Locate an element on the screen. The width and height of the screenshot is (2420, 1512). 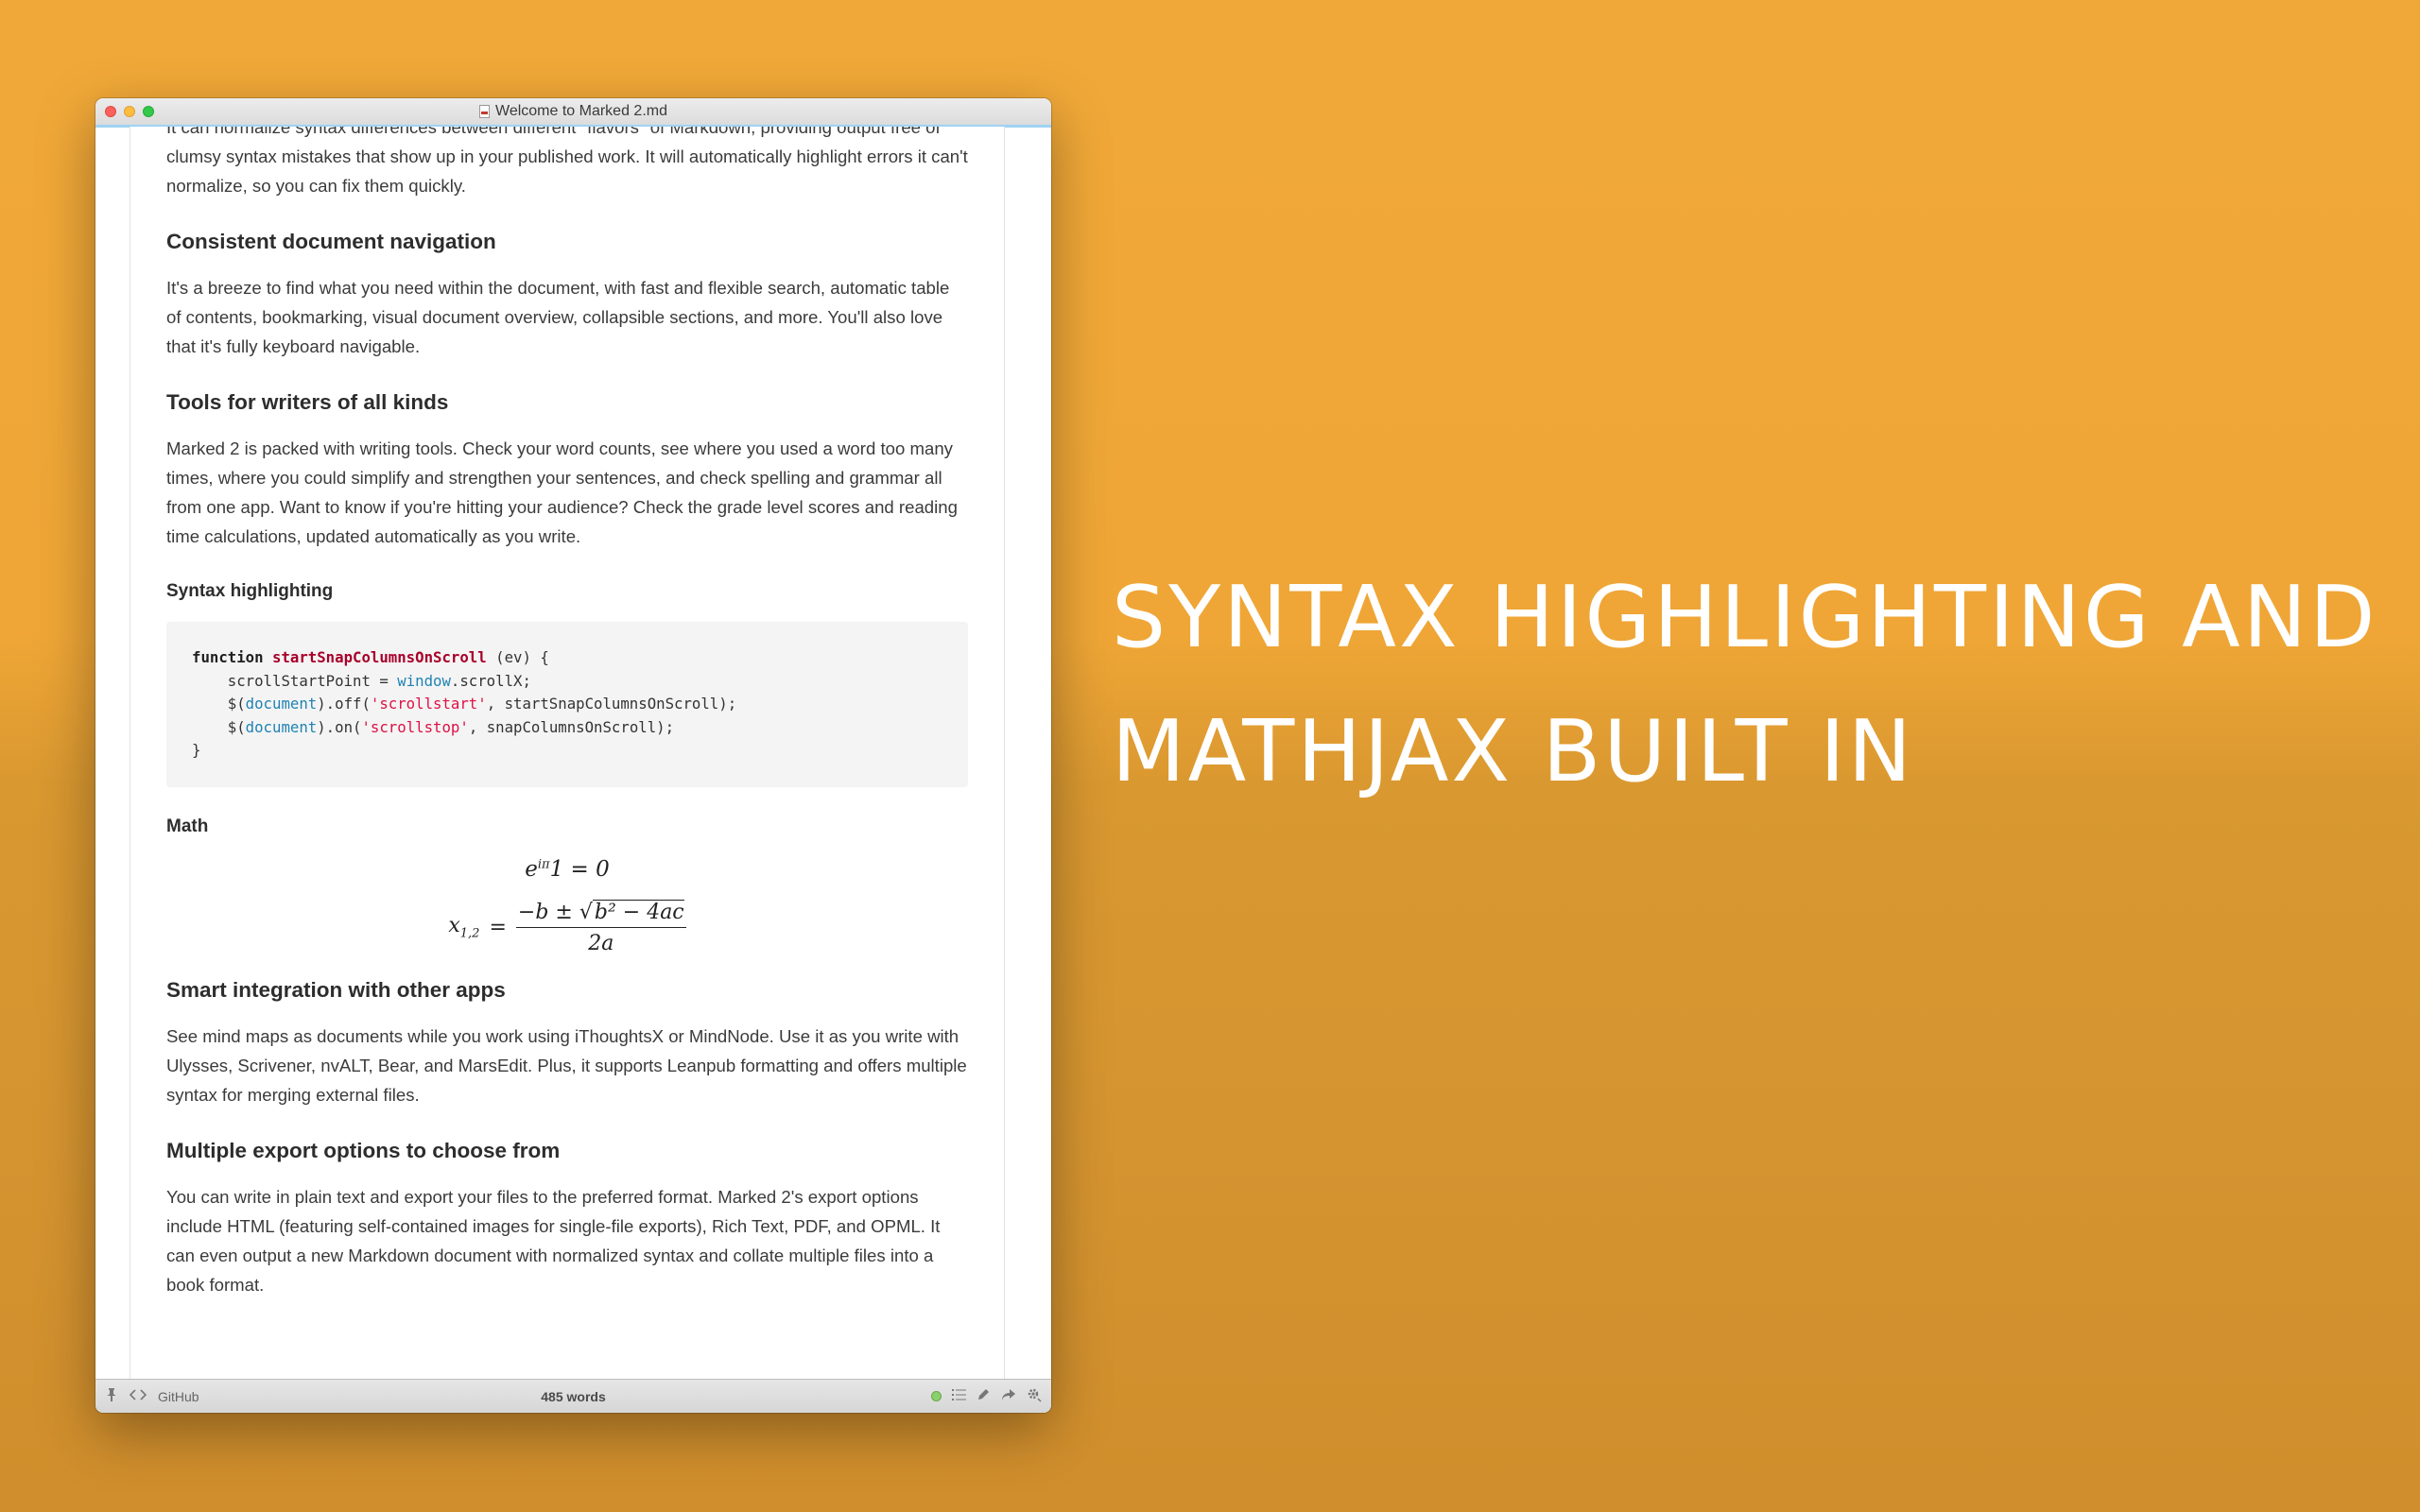
outline-list-icon is located at coordinates (959, 1396).